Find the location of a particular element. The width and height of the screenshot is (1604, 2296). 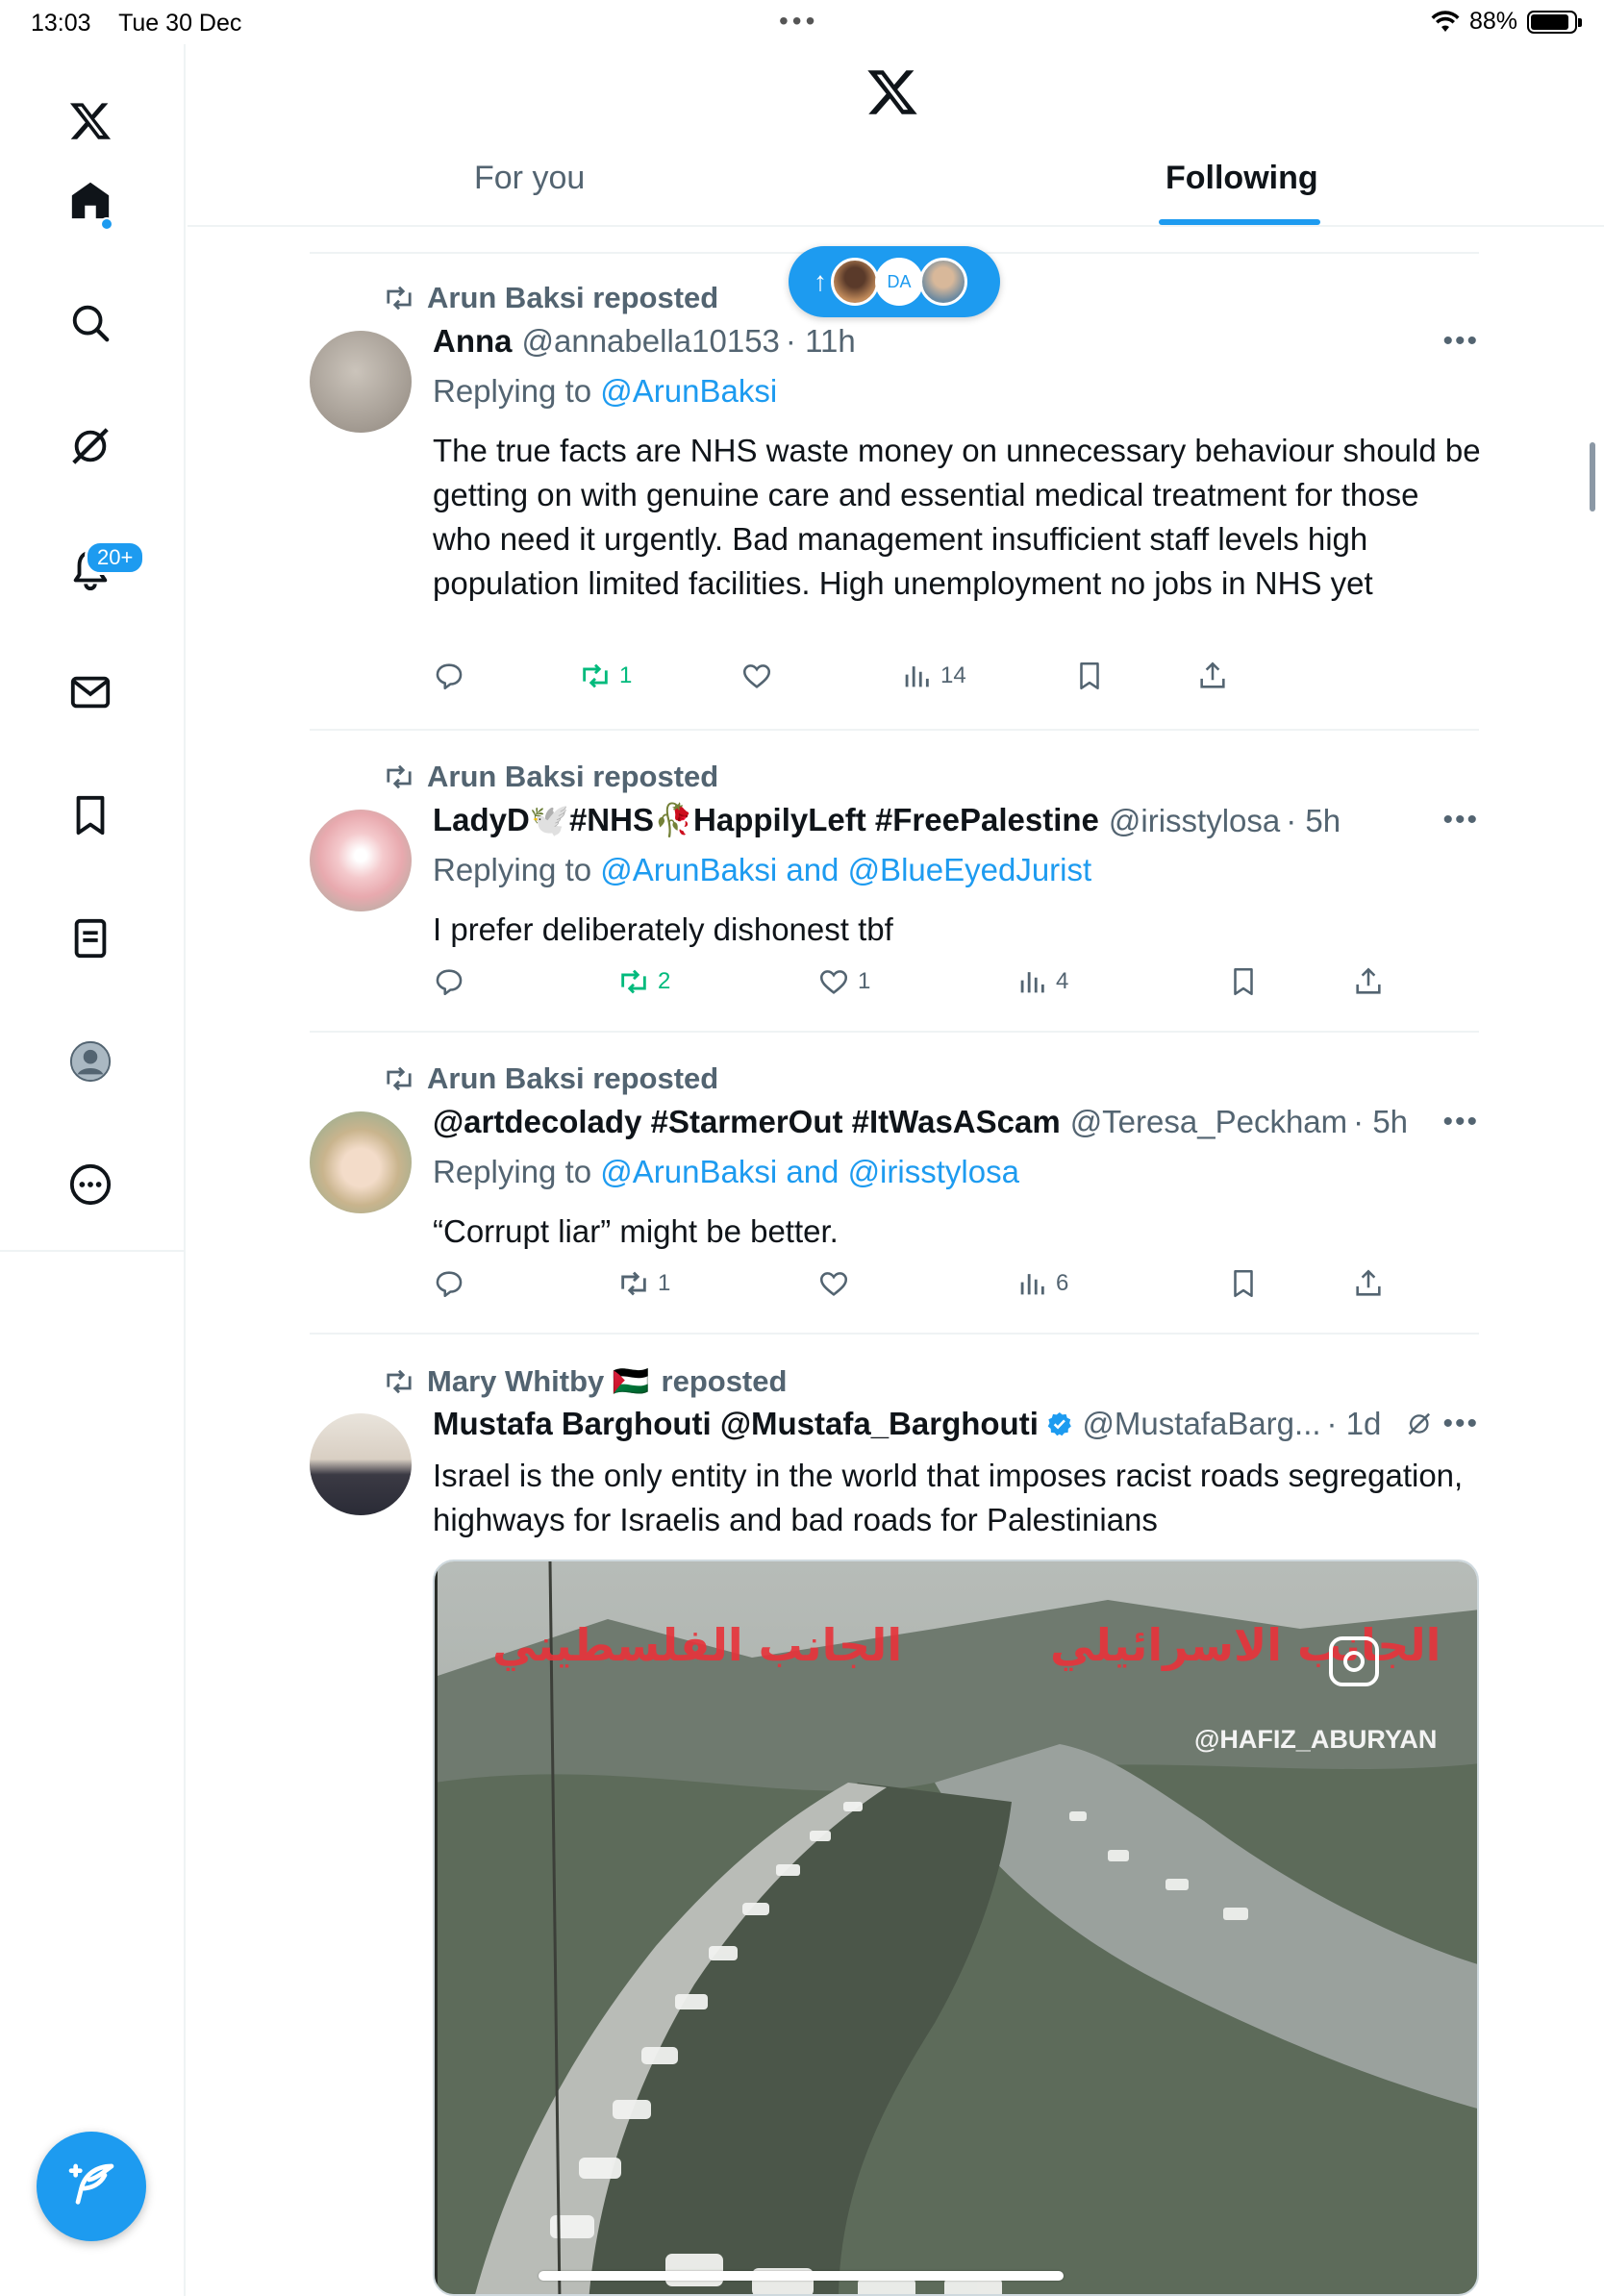

views-button: 6 is located at coordinates (1041, 1283).